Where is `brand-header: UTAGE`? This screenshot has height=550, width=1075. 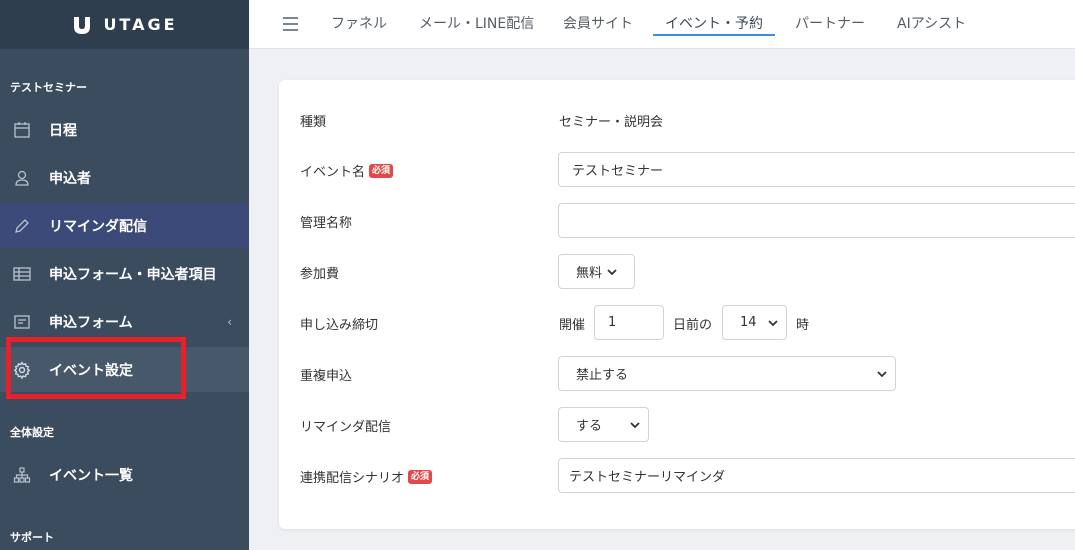
brand-header: UTAGE is located at coordinates (124, 24).